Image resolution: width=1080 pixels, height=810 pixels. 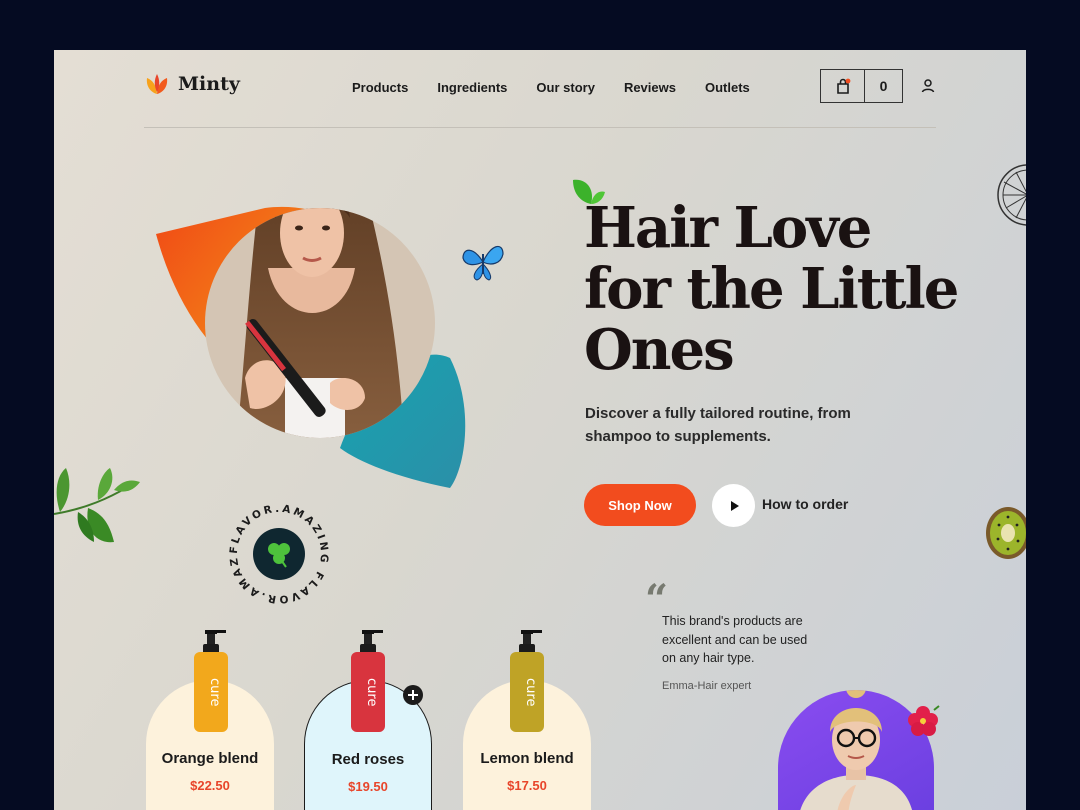 I want to click on product-price: $19.50, so click(x=368, y=786).